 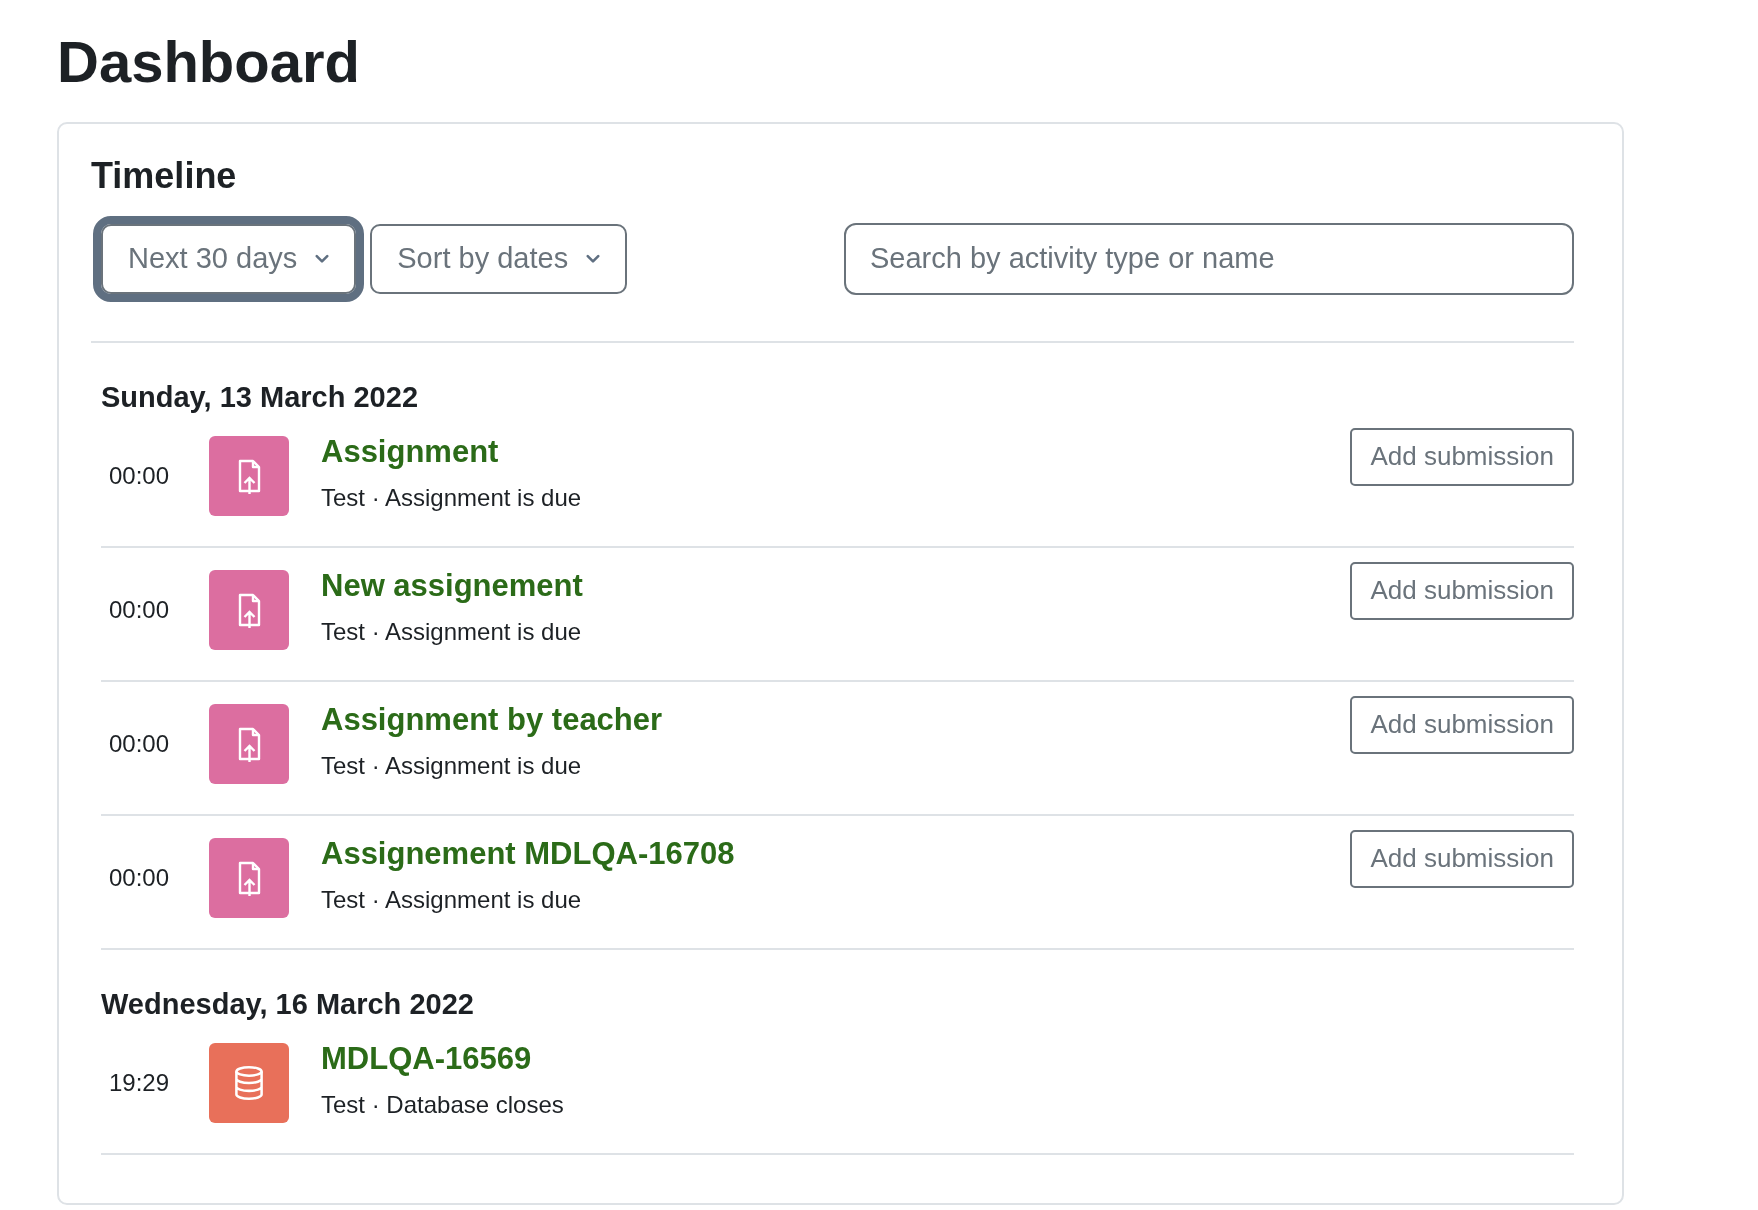 I want to click on filter-dropdown: Sort by dates, so click(x=499, y=259).